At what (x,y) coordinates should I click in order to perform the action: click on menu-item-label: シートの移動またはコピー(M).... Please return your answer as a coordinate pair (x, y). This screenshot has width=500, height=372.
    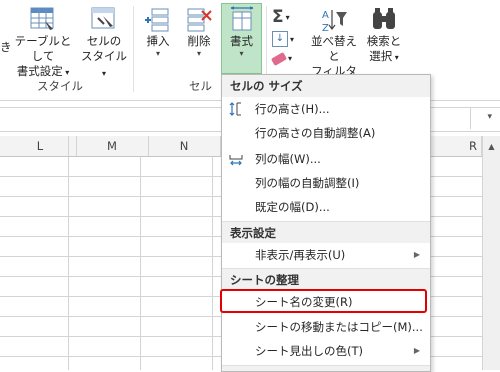
    Looking at the image, I should click on (339, 327).